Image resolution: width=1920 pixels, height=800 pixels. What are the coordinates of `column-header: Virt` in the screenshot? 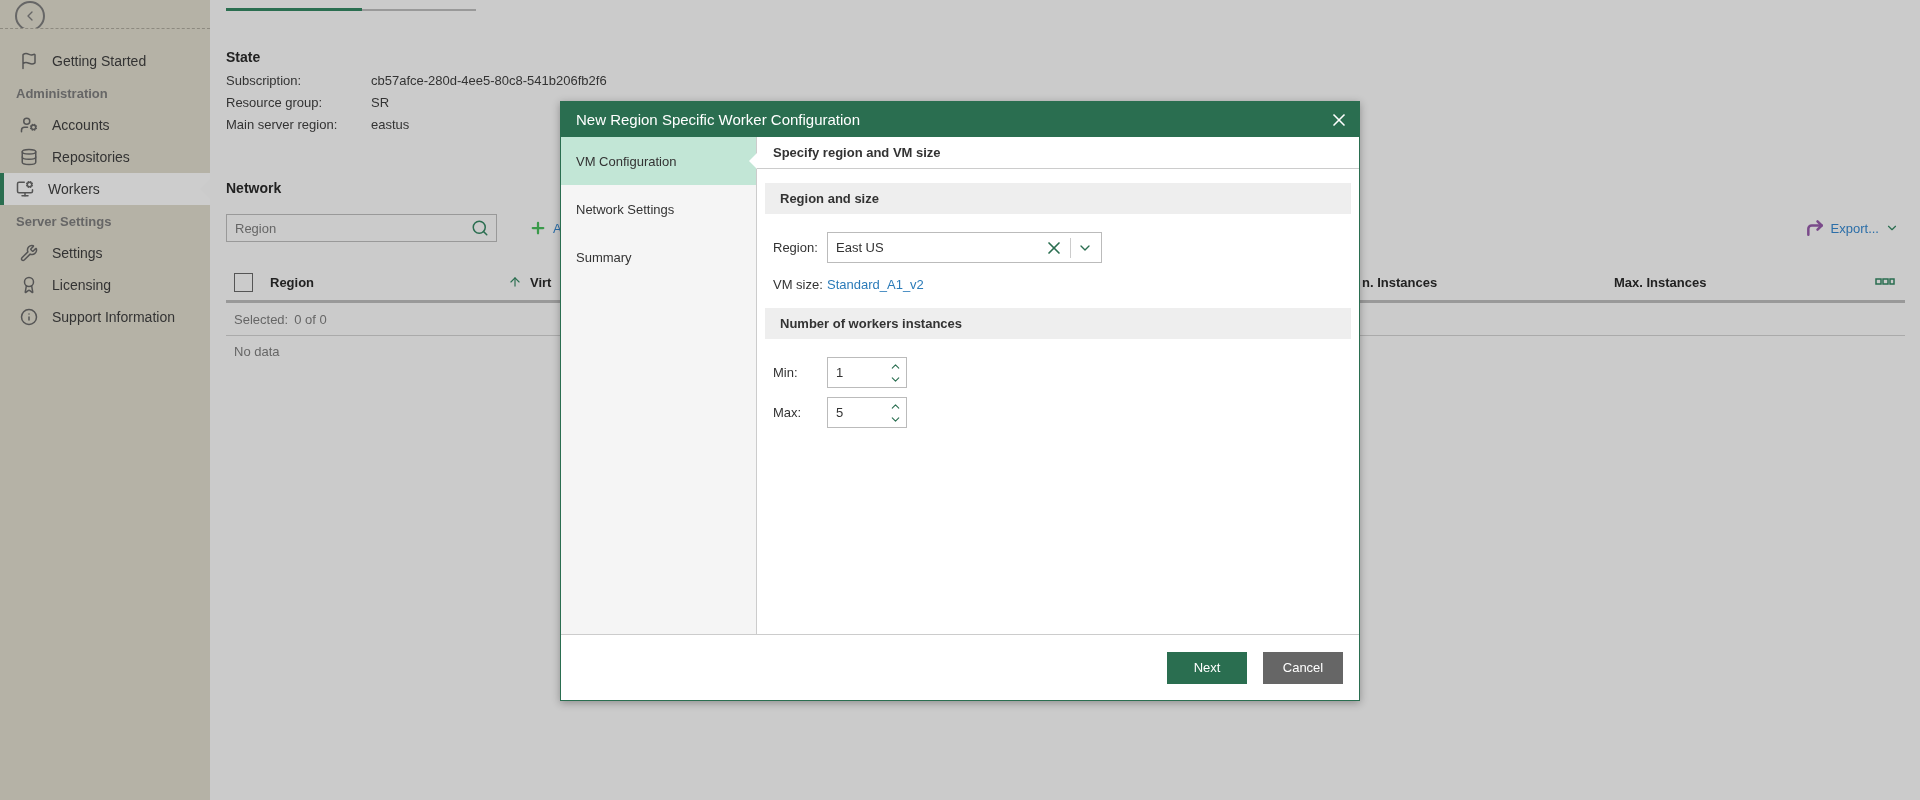 It's located at (541, 282).